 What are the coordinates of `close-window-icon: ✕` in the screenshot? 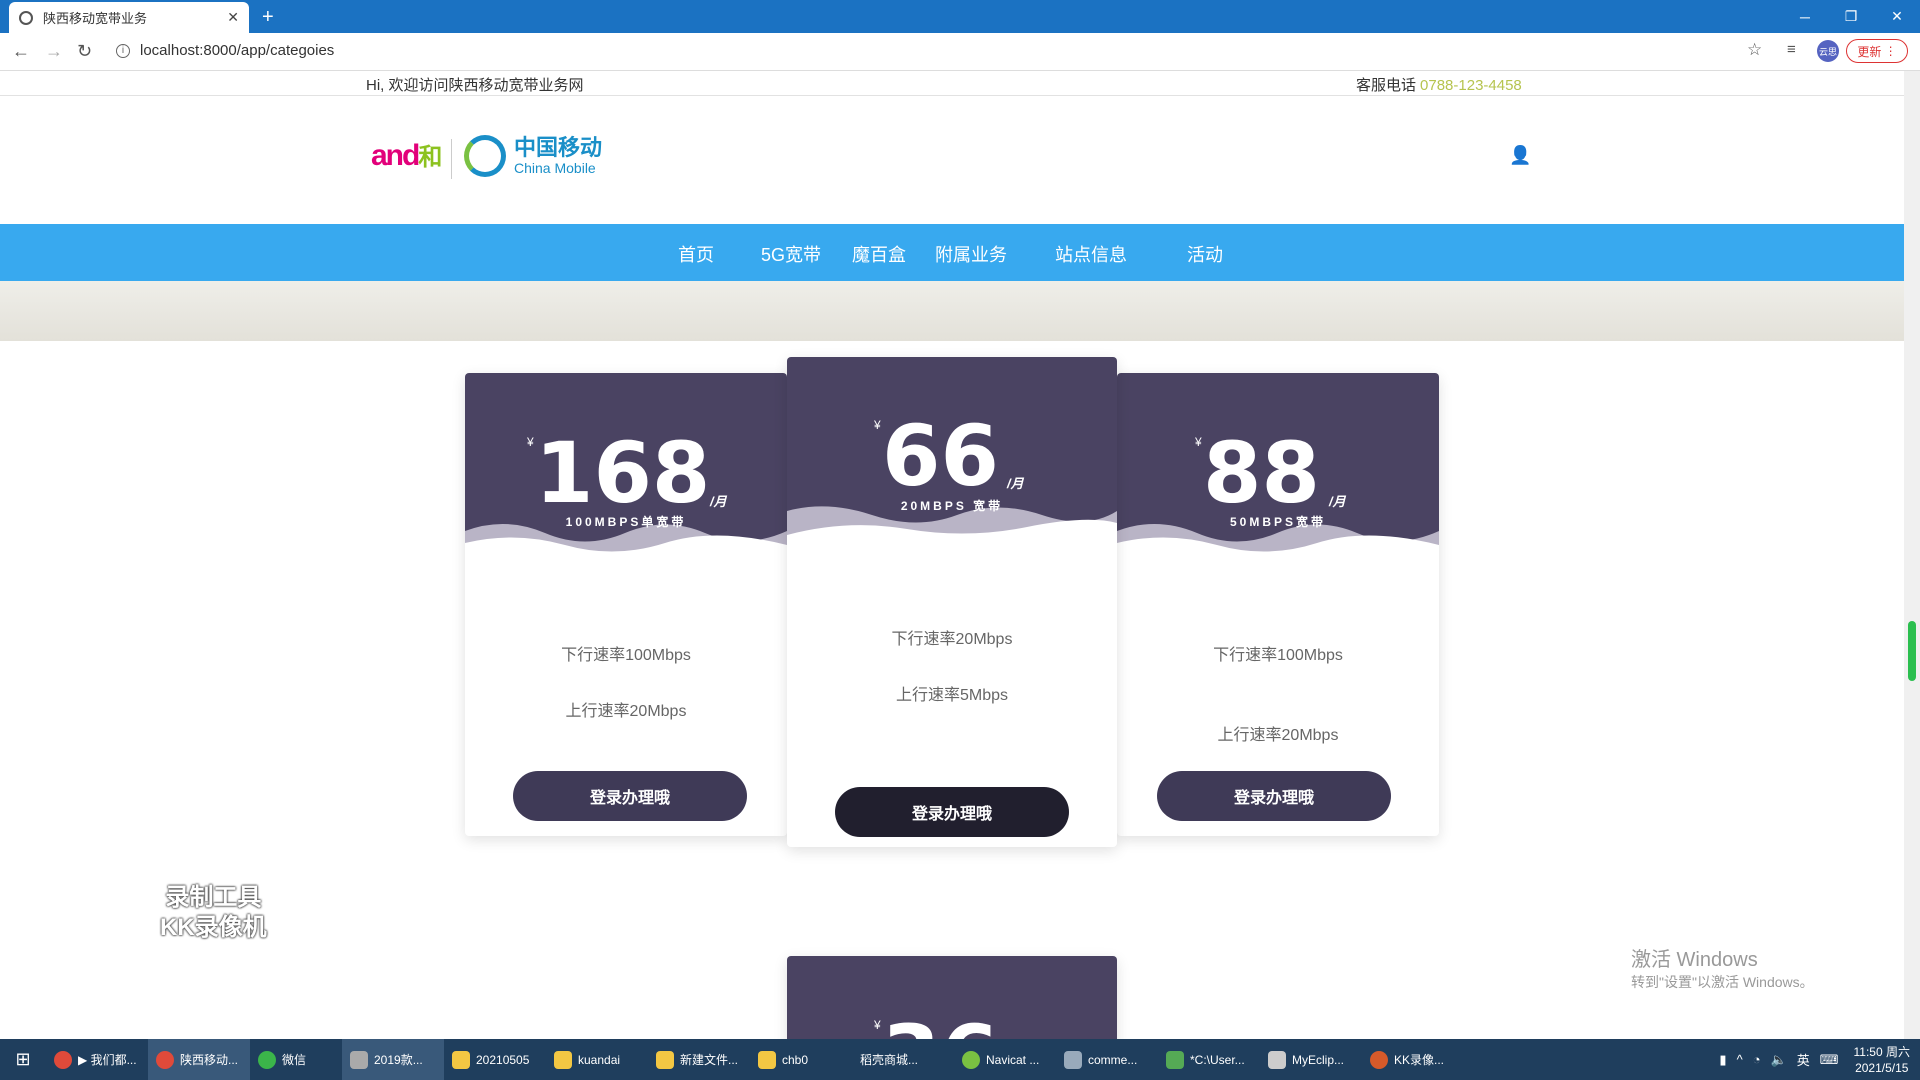 It's located at (1897, 16).